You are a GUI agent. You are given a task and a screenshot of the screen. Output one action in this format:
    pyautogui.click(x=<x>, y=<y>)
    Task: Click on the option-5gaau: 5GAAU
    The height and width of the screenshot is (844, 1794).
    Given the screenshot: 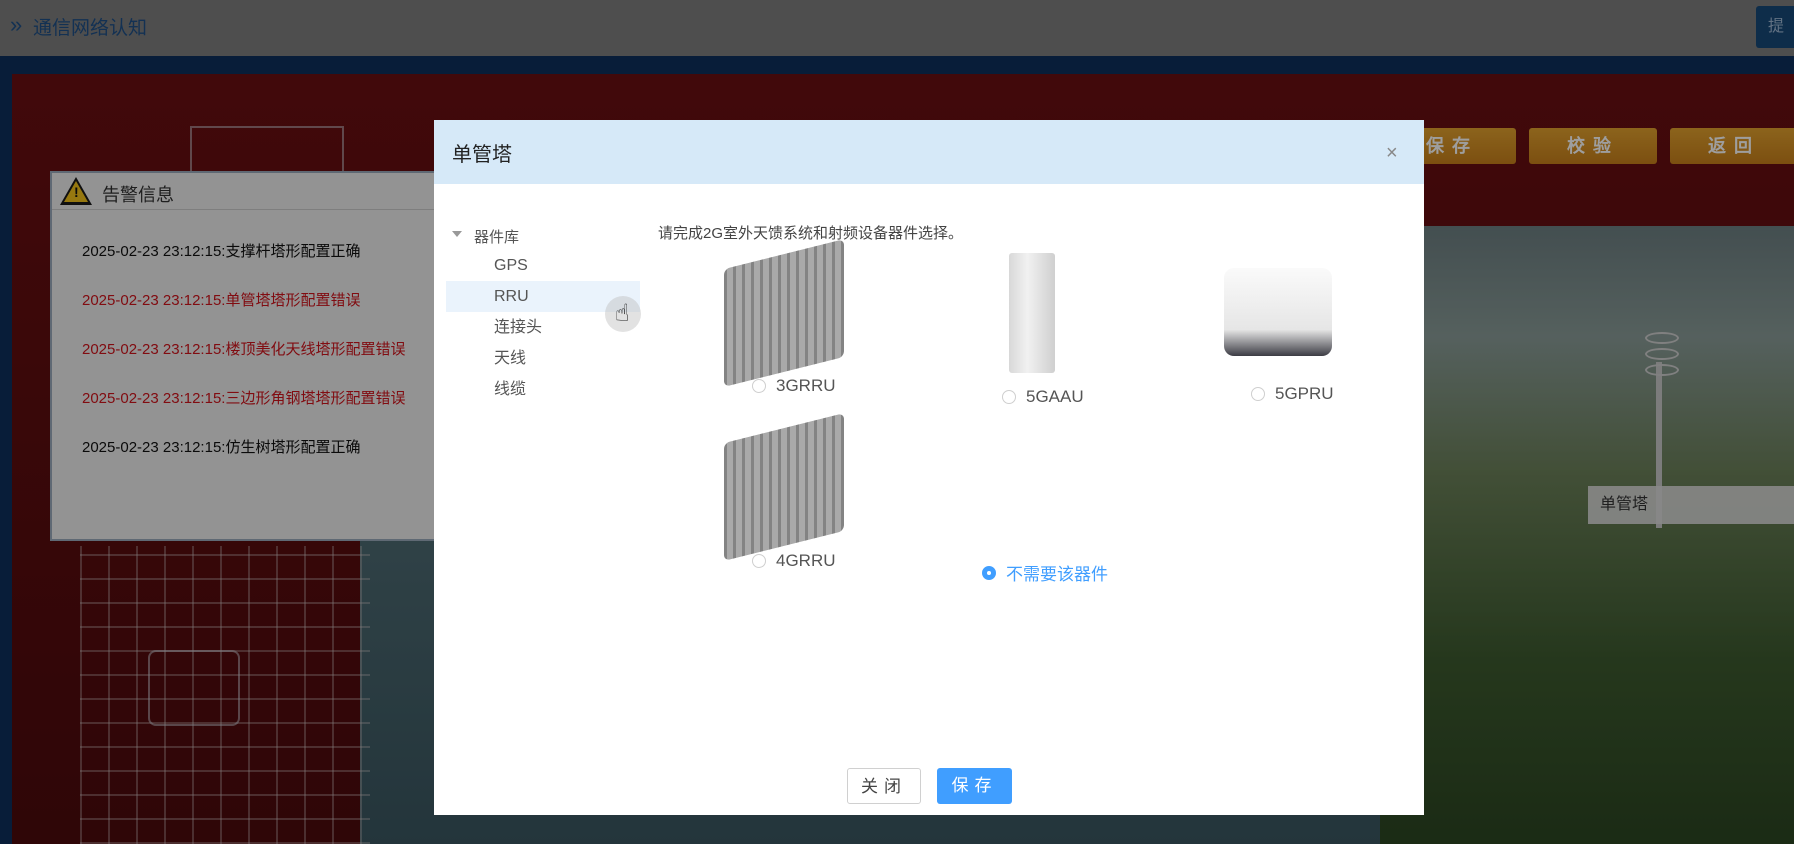 What is the action you would take?
    pyautogui.click(x=1043, y=397)
    